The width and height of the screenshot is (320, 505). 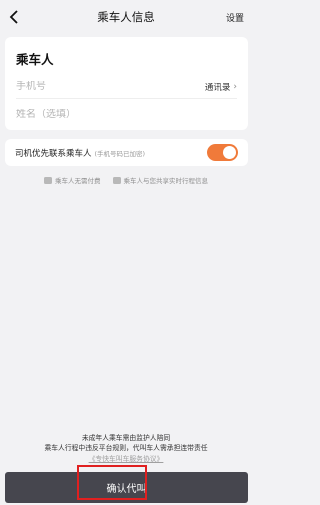 I want to click on name-row, so click(x=126, y=114).